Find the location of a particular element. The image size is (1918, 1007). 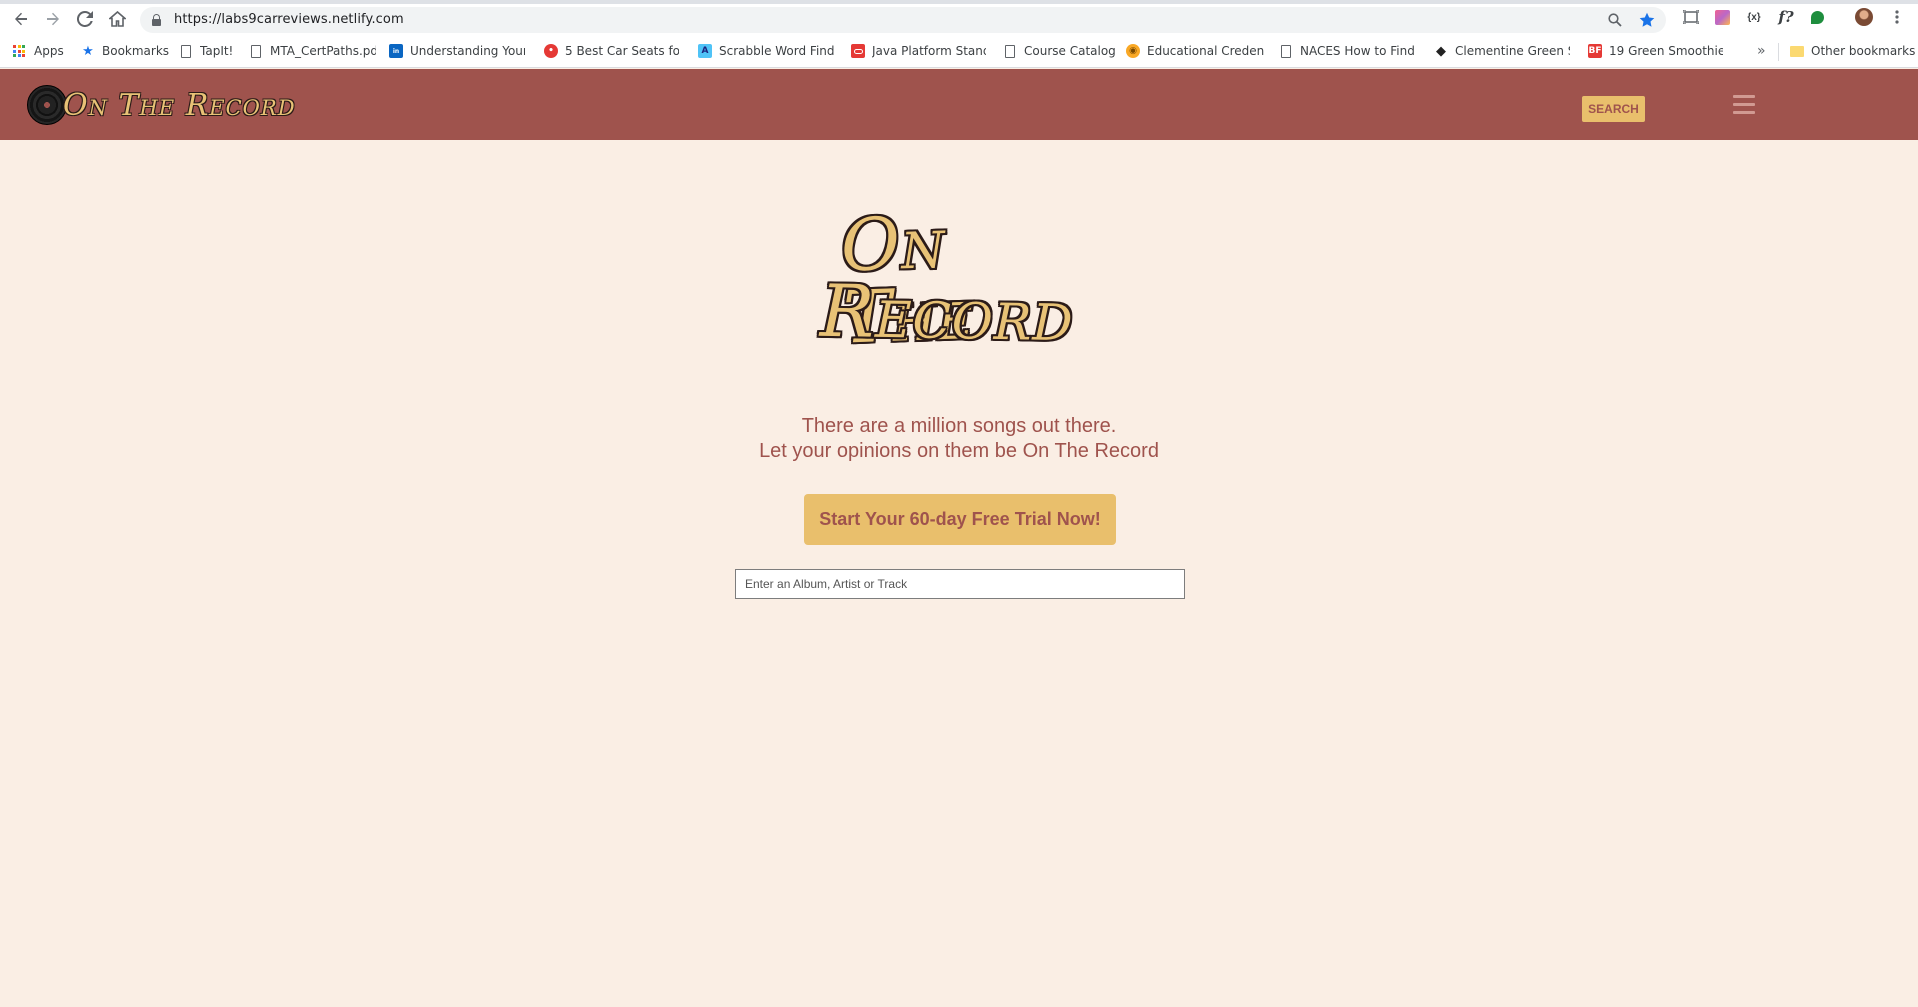

json-extension-icon: {x} is located at coordinates (1754, 17).